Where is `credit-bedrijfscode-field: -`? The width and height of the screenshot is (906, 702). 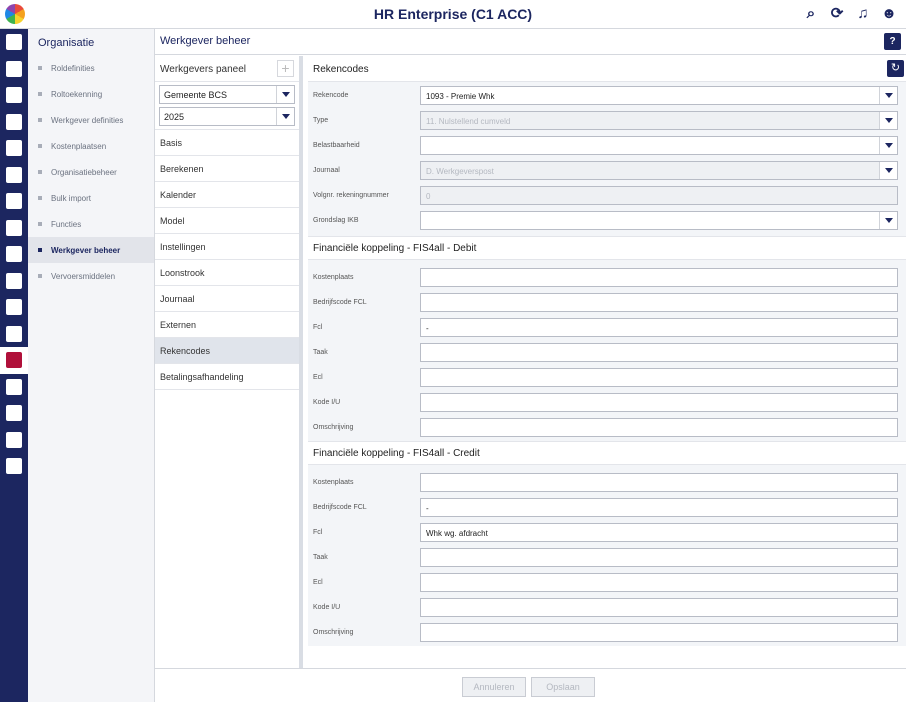 credit-bedrijfscode-field: - is located at coordinates (659, 507).